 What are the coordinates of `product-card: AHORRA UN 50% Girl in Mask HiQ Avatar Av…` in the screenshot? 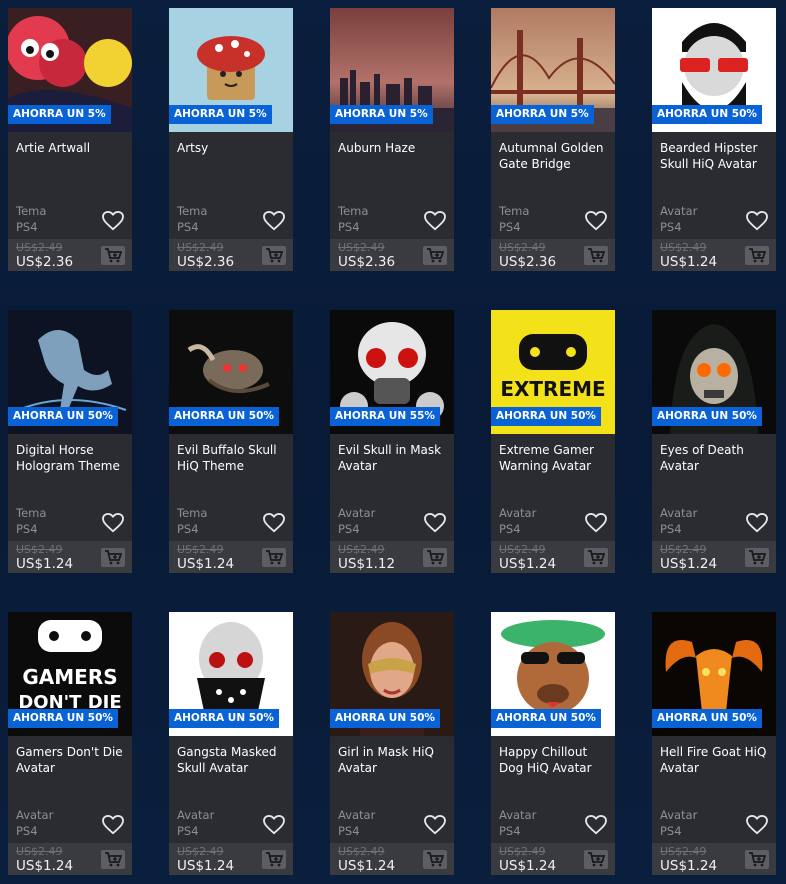 It's located at (392, 743).